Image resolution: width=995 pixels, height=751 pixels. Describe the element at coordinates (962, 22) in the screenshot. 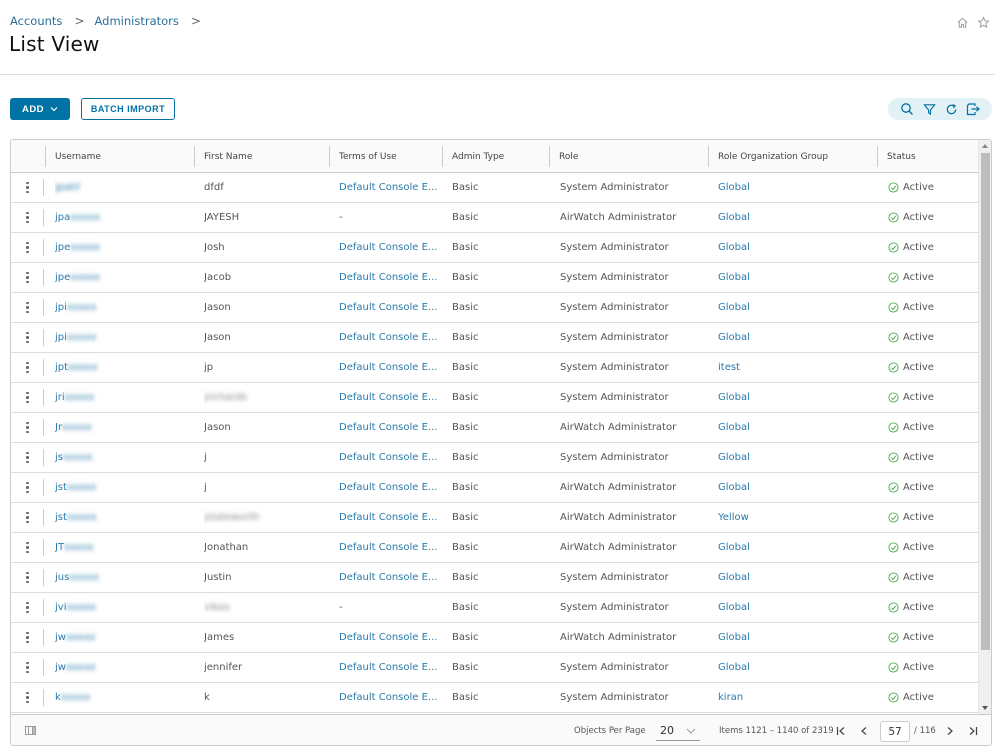

I see `home-icon` at that location.